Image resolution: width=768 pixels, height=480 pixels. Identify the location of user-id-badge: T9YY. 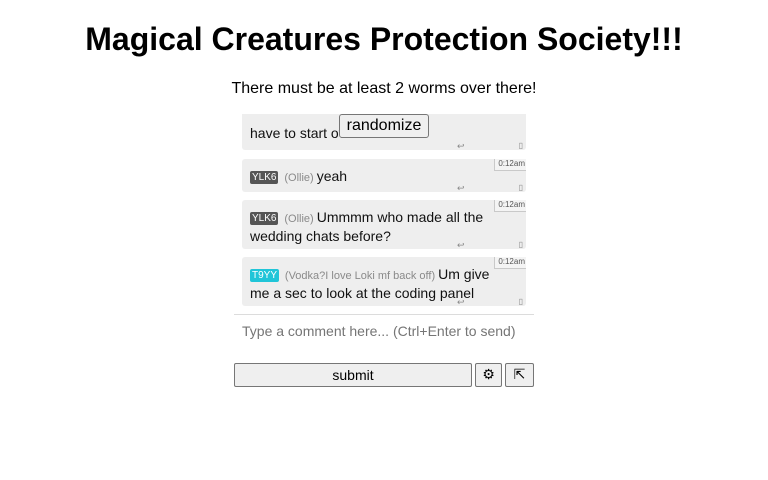
(265, 275).